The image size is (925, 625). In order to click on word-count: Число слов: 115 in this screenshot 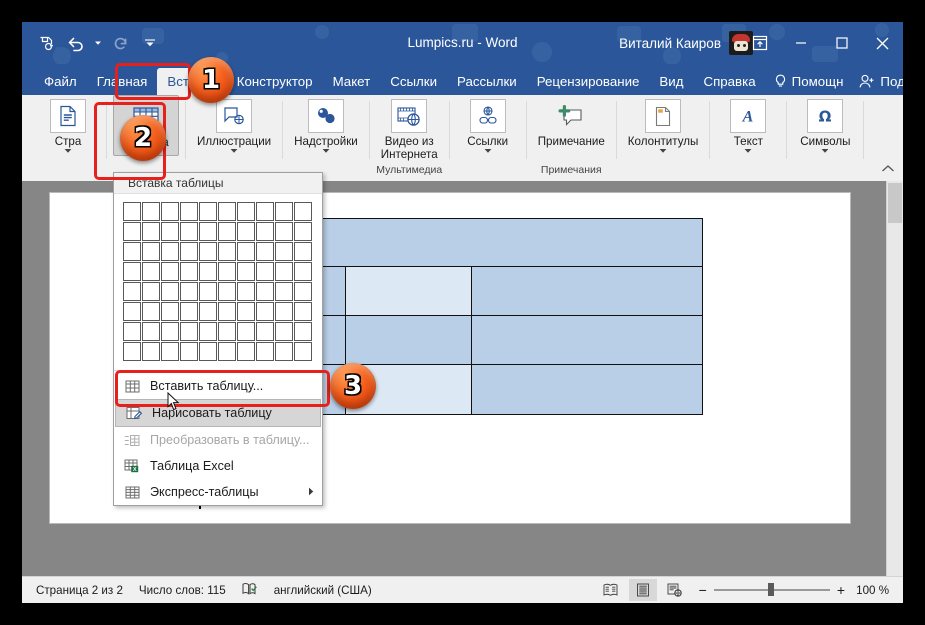, I will do `click(182, 590)`.